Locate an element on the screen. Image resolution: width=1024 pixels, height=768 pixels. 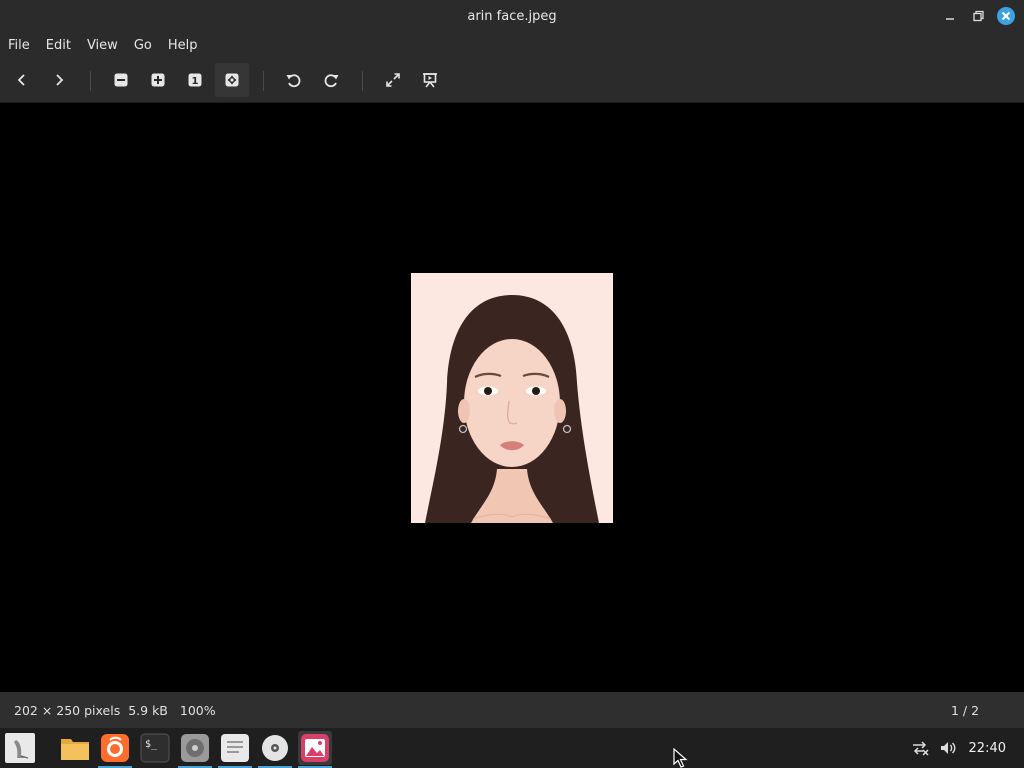
menu-bar: File Edit View Go Help is located at coordinates (512, 46).